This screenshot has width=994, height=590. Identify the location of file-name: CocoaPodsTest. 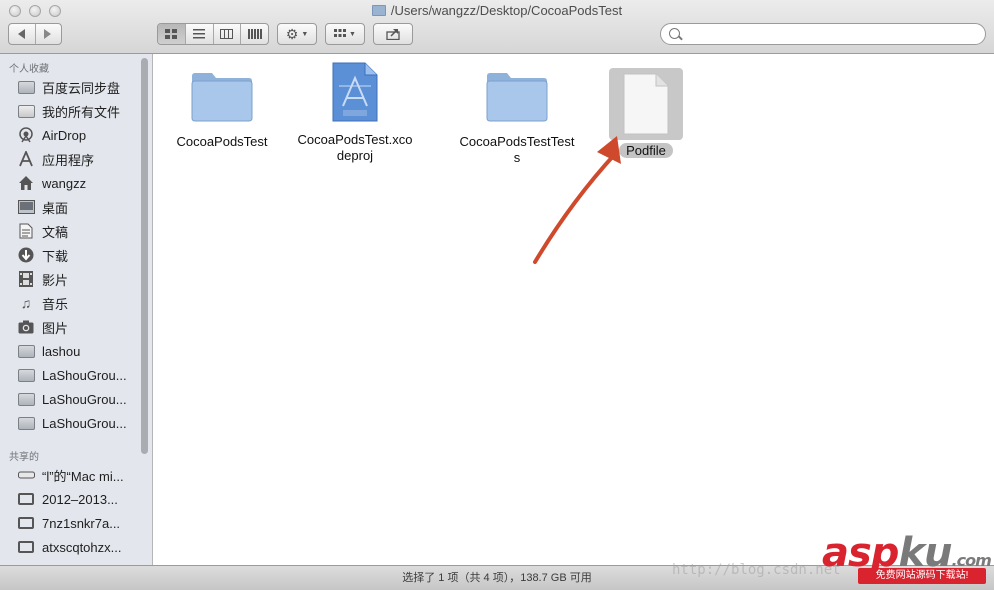
(222, 141).